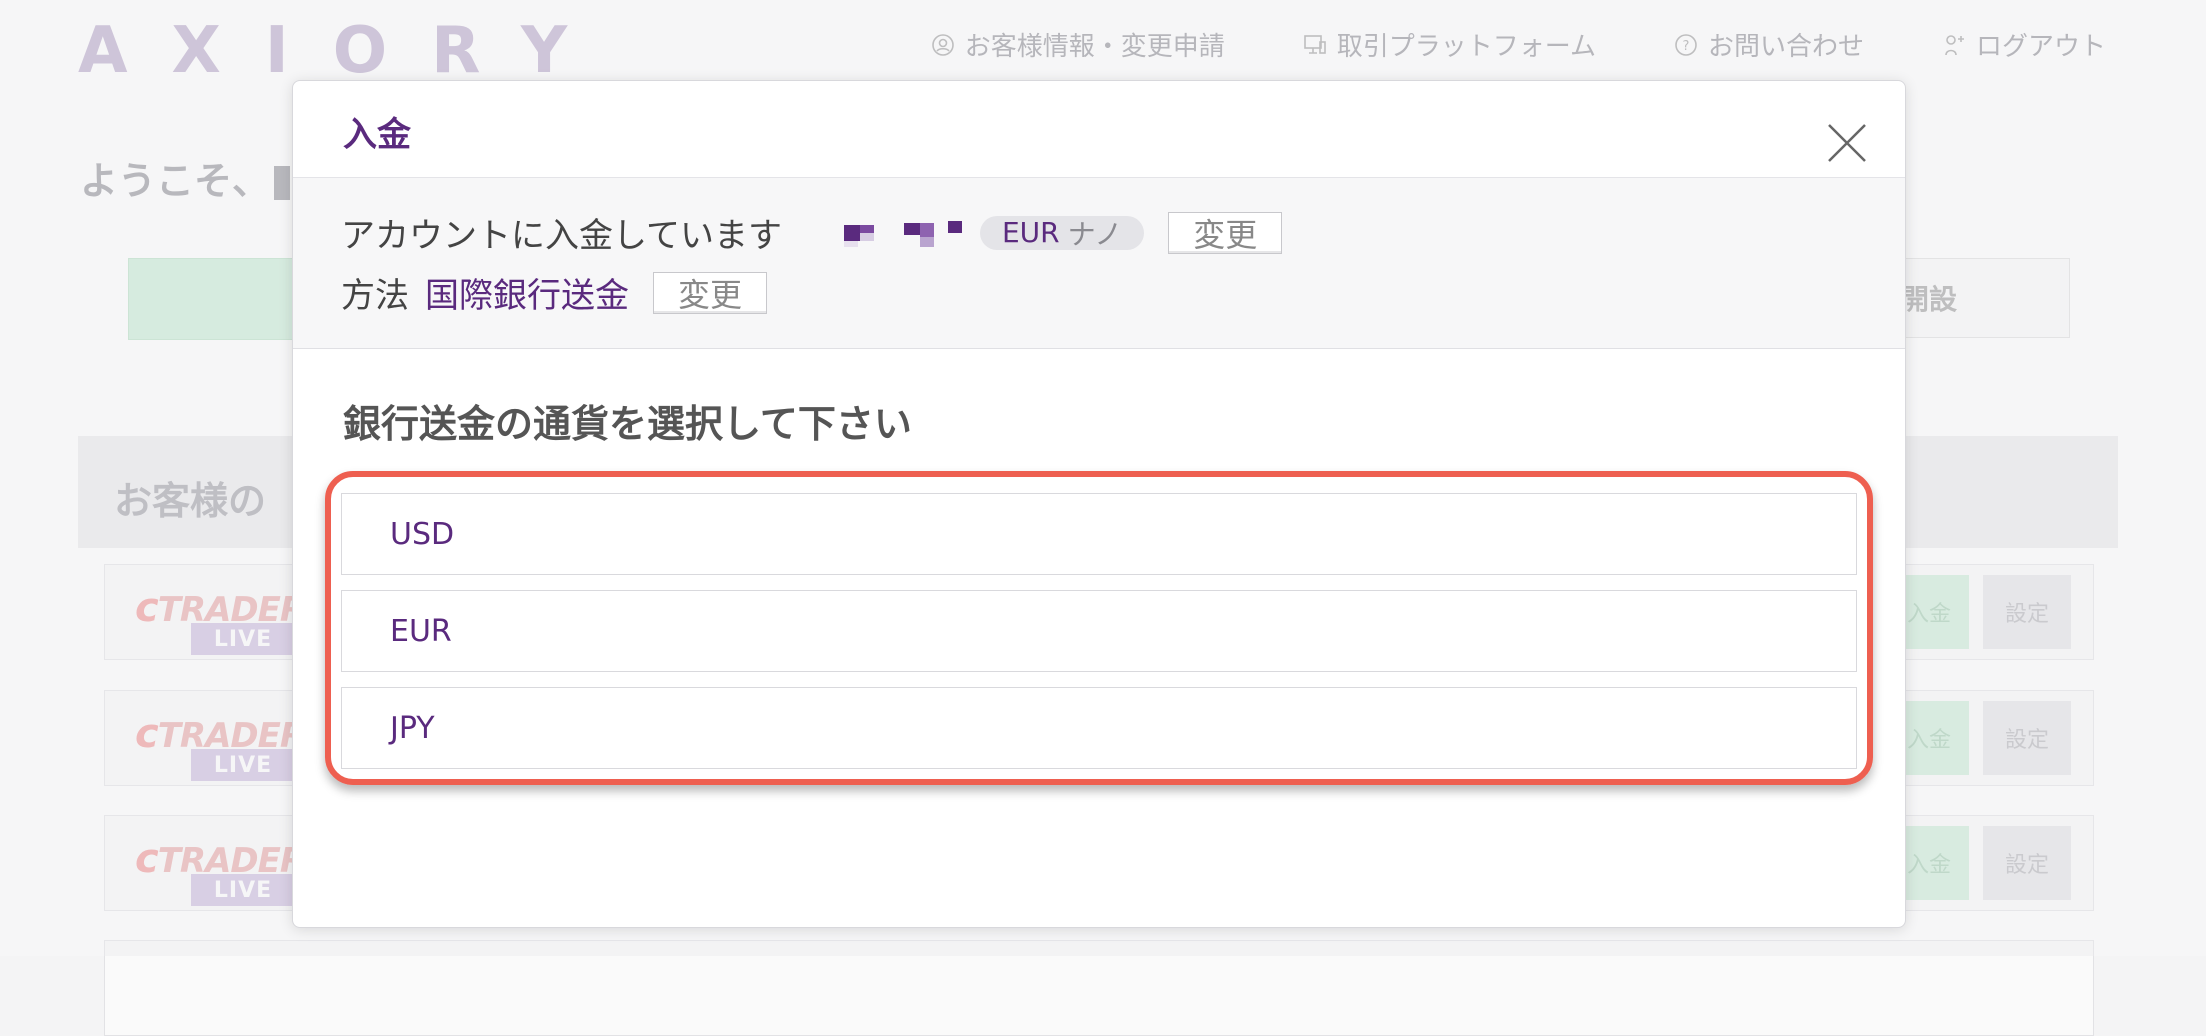 Image resolution: width=2206 pixels, height=1036 pixels. Describe the element at coordinates (1095, 234) in the screenshot. I see `account-type: ナノ` at that location.